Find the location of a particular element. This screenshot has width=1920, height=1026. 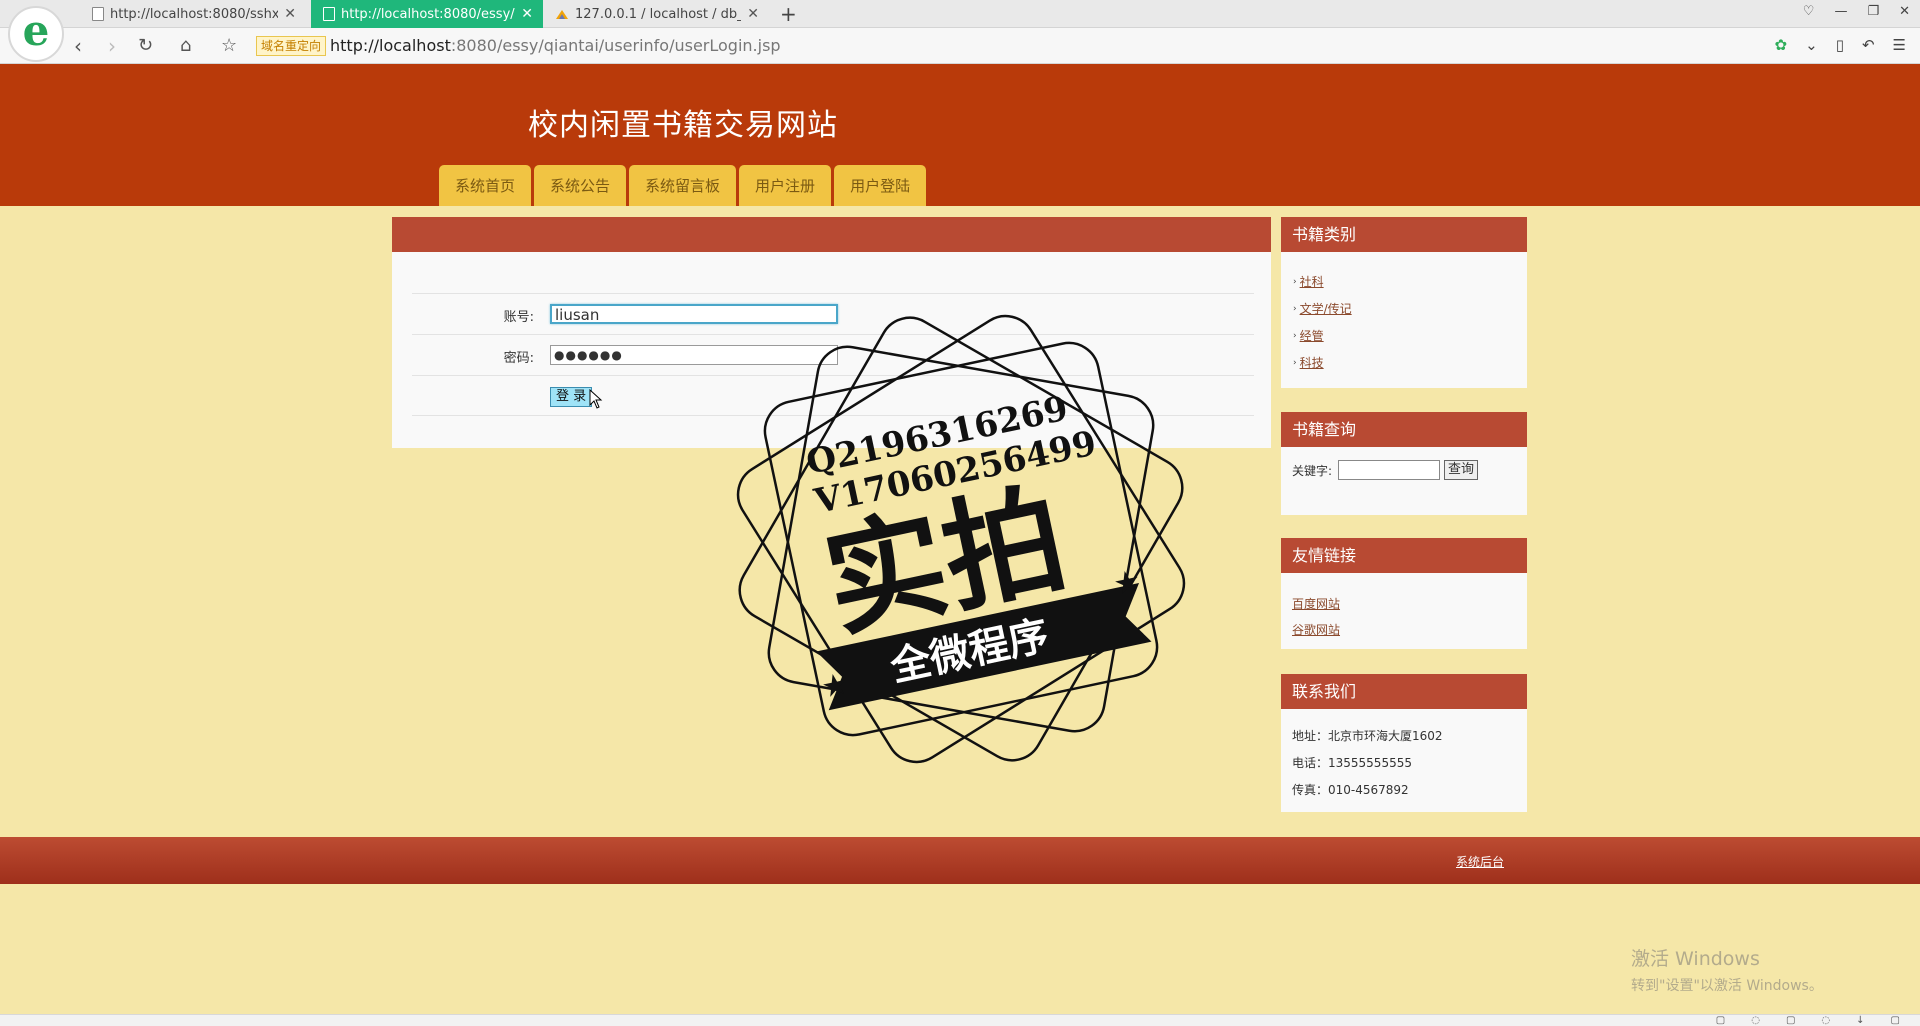

search-box: 书籍查询 关键字: 查询 is located at coordinates (1404, 463).